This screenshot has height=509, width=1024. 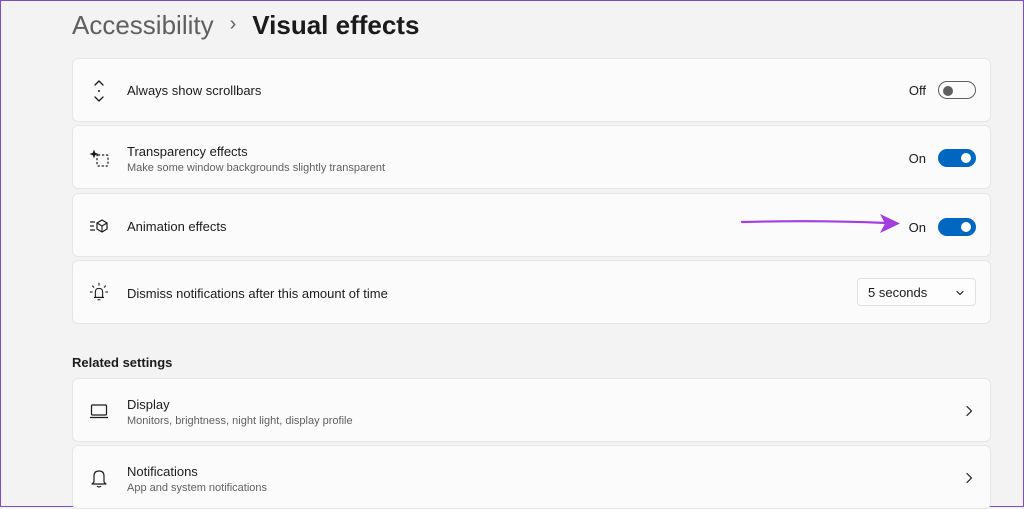 What do you see at coordinates (957, 158) in the screenshot?
I see `transparency-toggle` at bounding box center [957, 158].